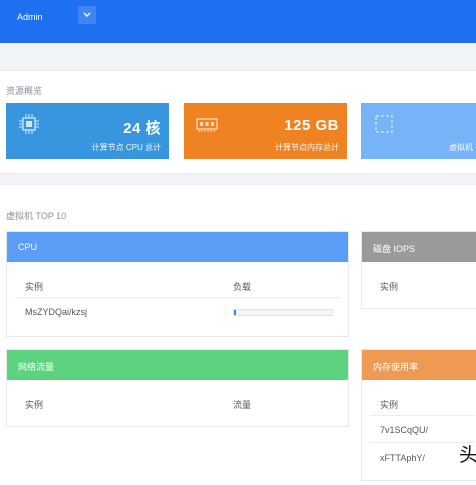  What do you see at coordinates (34, 405) in the screenshot?
I see `network-col-instance: 实例` at bounding box center [34, 405].